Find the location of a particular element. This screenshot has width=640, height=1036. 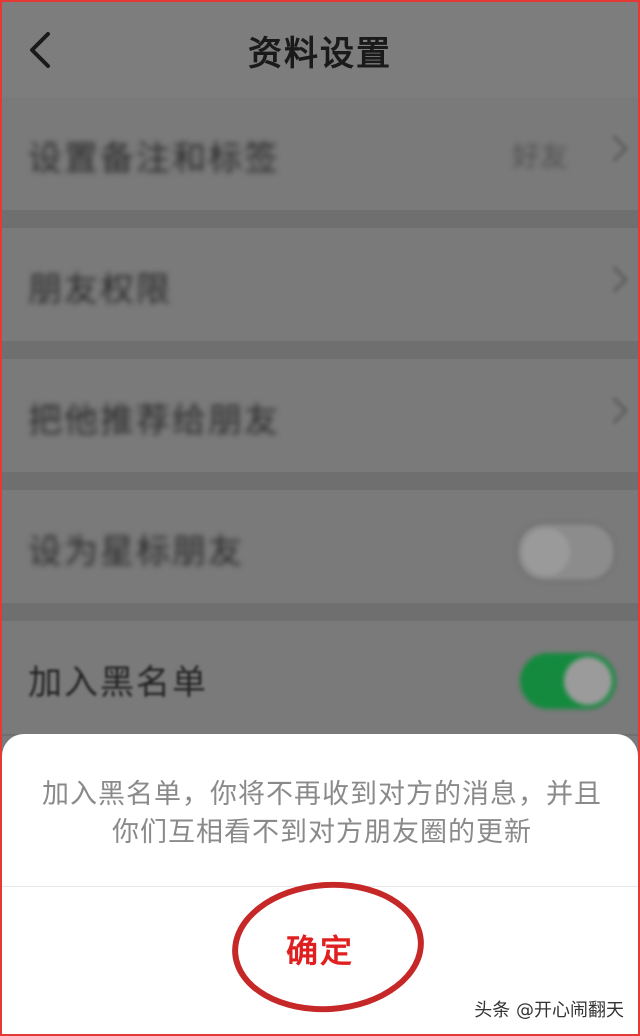

watermark: 头条 @开心闹翻天 is located at coordinates (549, 1010).